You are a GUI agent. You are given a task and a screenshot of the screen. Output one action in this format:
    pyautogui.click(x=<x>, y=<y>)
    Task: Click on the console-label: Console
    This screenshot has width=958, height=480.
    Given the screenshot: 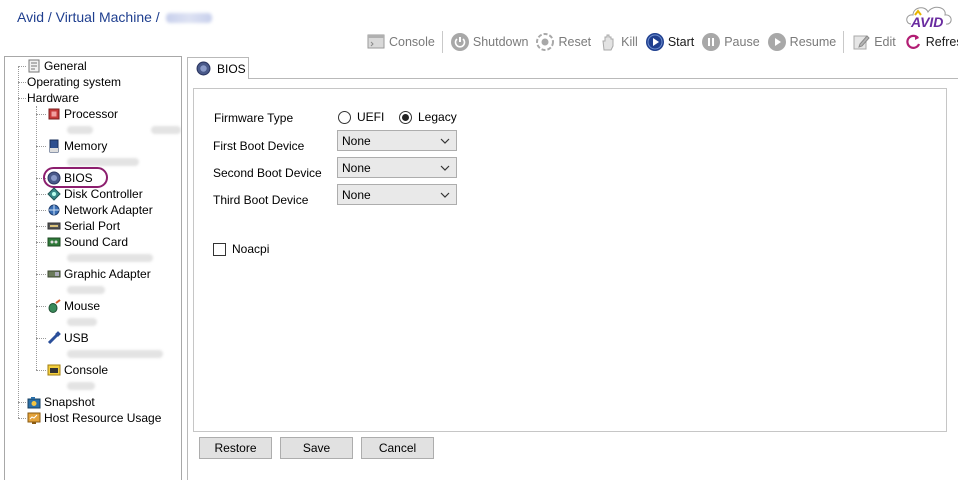 What is the action you would take?
    pyautogui.click(x=412, y=42)
    